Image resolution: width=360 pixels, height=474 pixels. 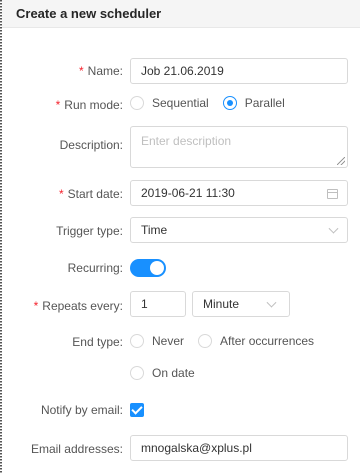 I want to click on start-date-picker: 2019-06-21 11:30, so click(x=239, y=193).